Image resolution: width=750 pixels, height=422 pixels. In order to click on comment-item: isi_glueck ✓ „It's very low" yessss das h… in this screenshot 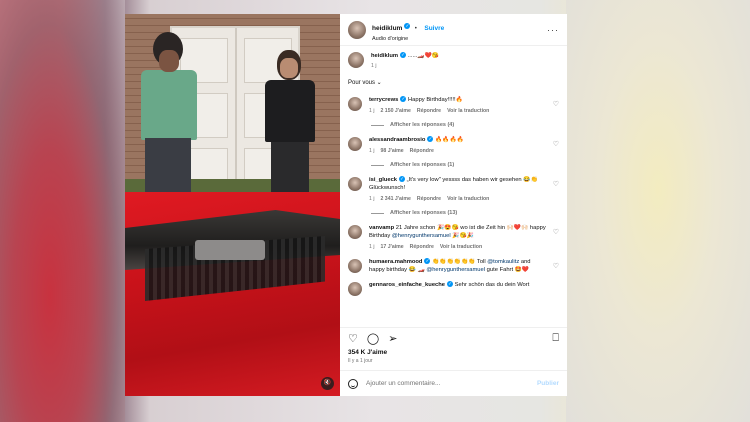, I will do `click(453, 189)`.